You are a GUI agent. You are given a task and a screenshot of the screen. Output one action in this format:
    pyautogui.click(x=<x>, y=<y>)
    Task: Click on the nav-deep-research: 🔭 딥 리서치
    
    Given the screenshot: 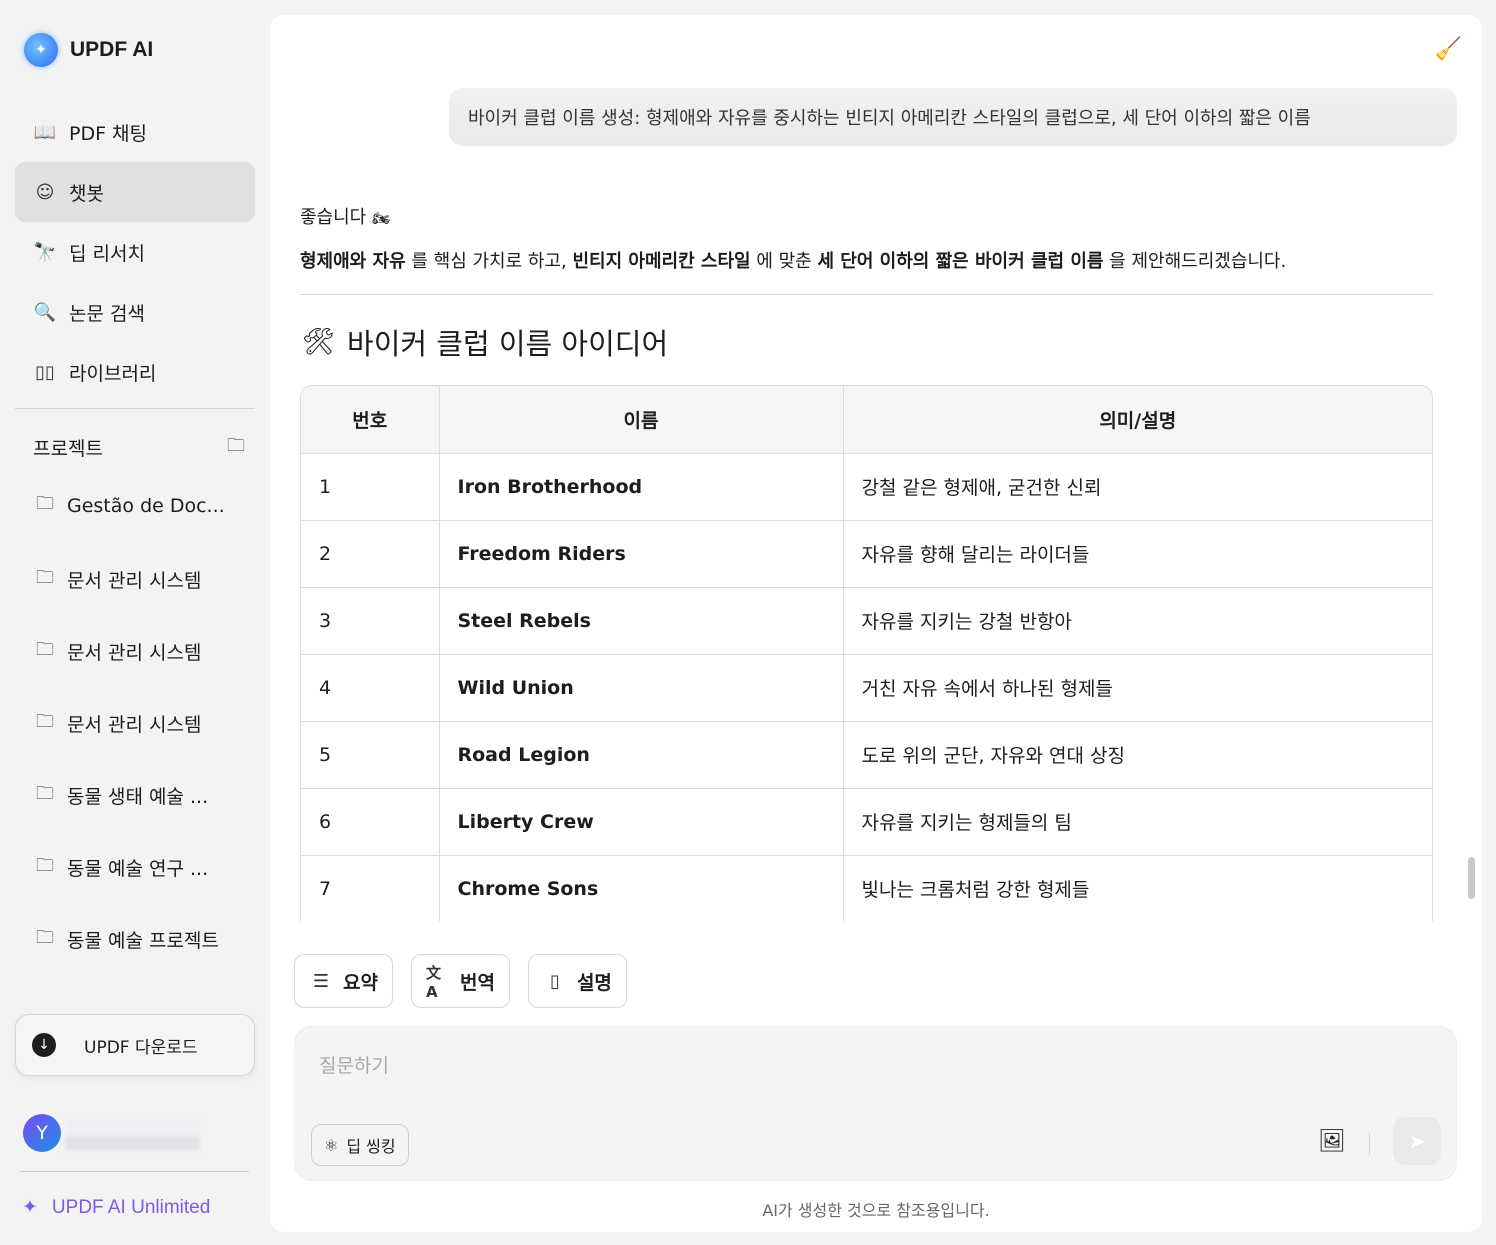 What is the action you would take?
    pyautogui.click(x=135, y=252)
    